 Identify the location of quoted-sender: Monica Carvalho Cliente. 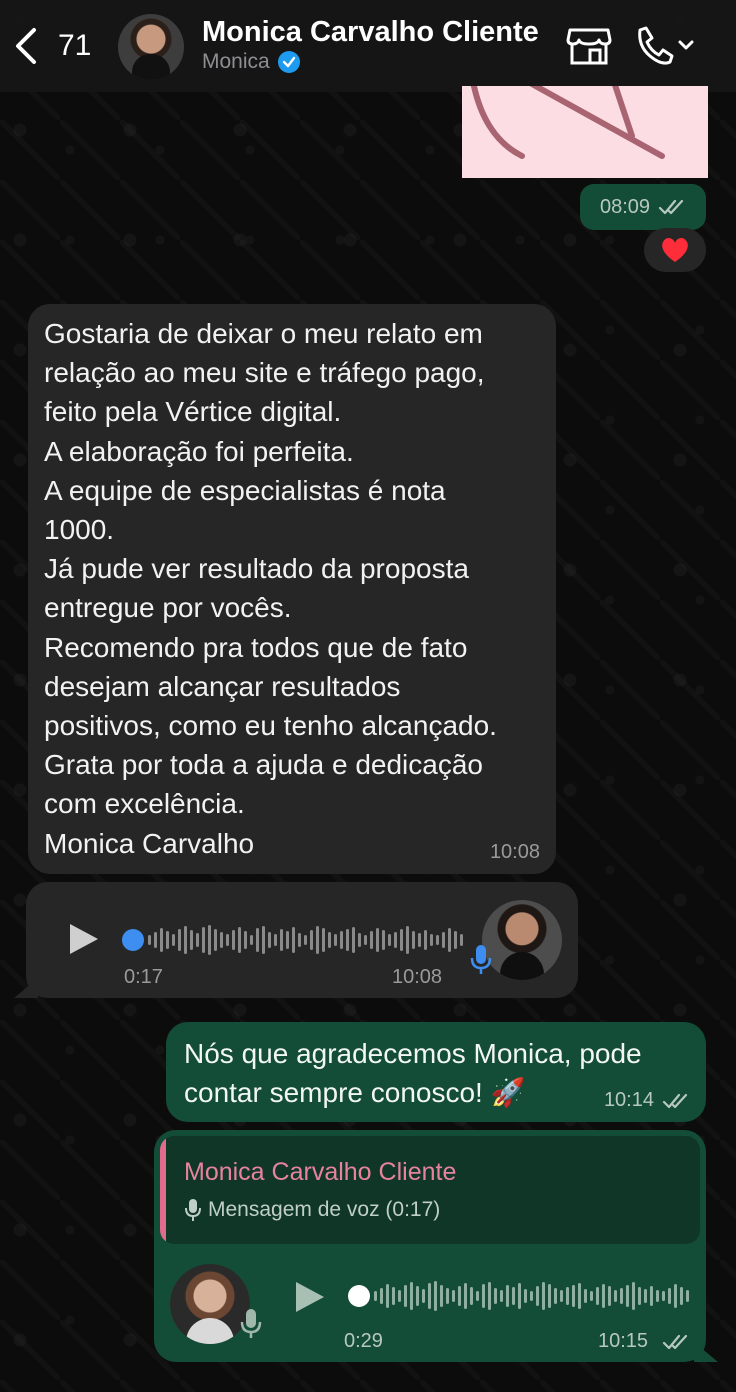
(320, 1172).